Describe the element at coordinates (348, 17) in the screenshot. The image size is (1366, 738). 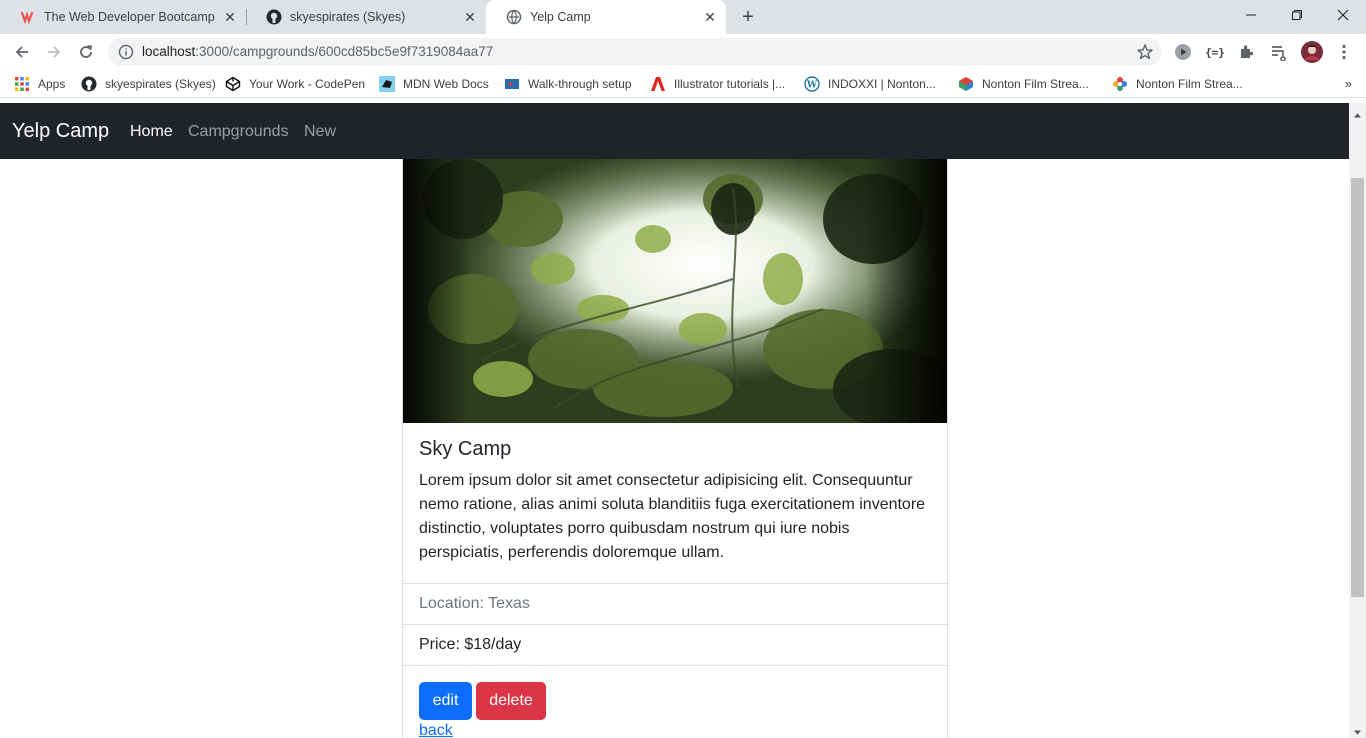
I see `tab-title: skyespirates (Skyes)` at that location.